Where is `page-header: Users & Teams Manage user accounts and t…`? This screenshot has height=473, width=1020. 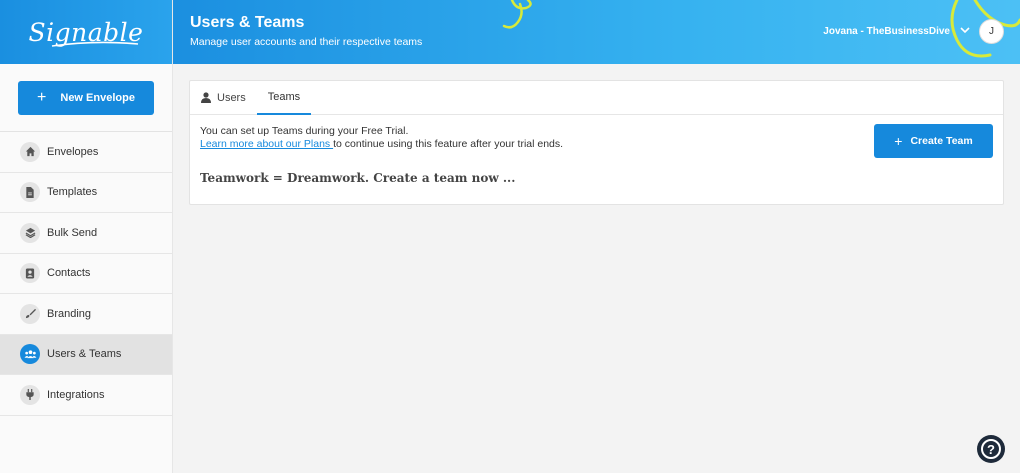
page-header: Users & Teams Manage user accounts and t… is located at coordinates (596, 32).